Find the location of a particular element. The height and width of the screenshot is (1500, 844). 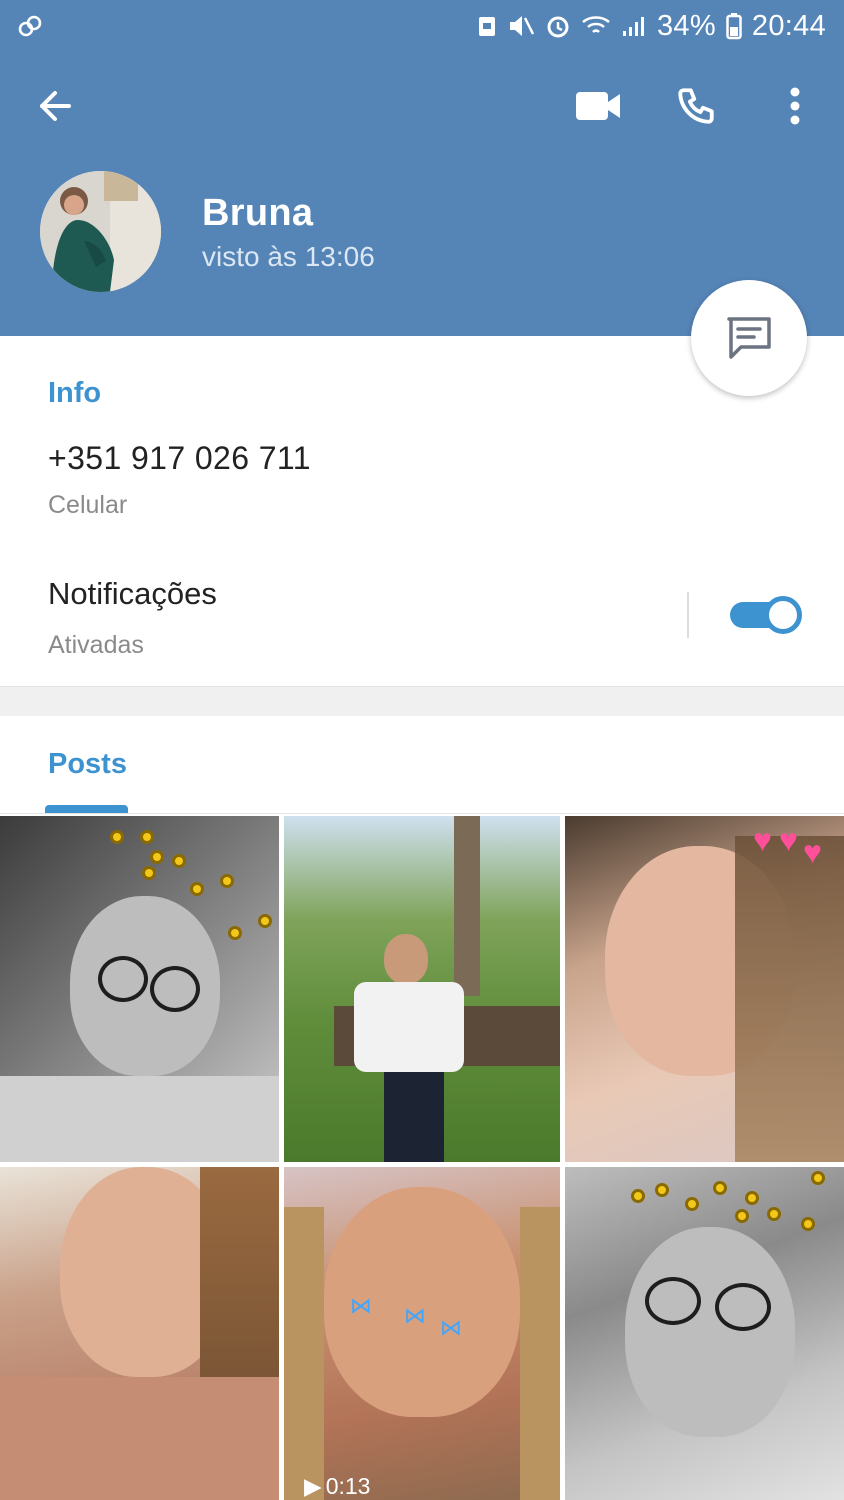

battery-percent: 34% is located at coordinates (686, 25).